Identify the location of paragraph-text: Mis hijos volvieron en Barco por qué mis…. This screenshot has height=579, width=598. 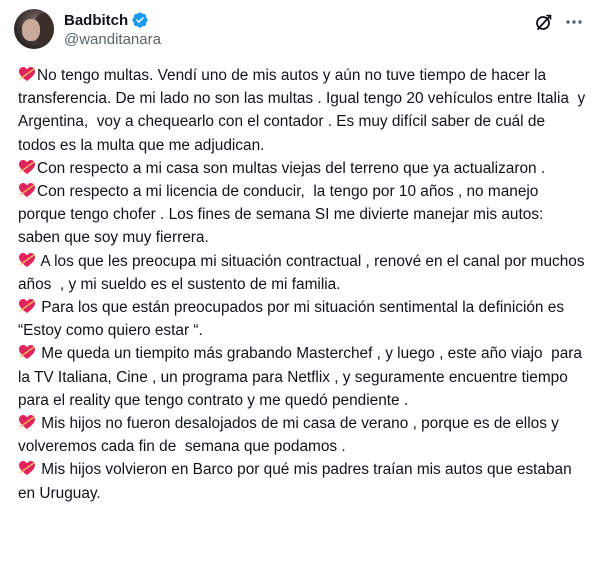
(297, 481).